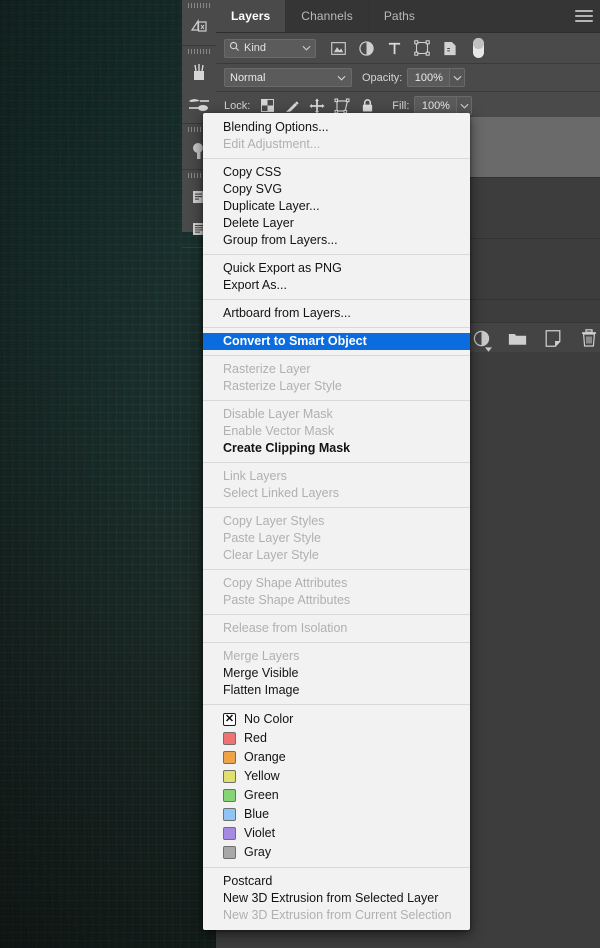 This screenshot has height=948, width=600. Describe the element at coordinates (285, 628) in the screenshot. I see `menu-item-release-from-isolation: Release from Isolation` at that location.